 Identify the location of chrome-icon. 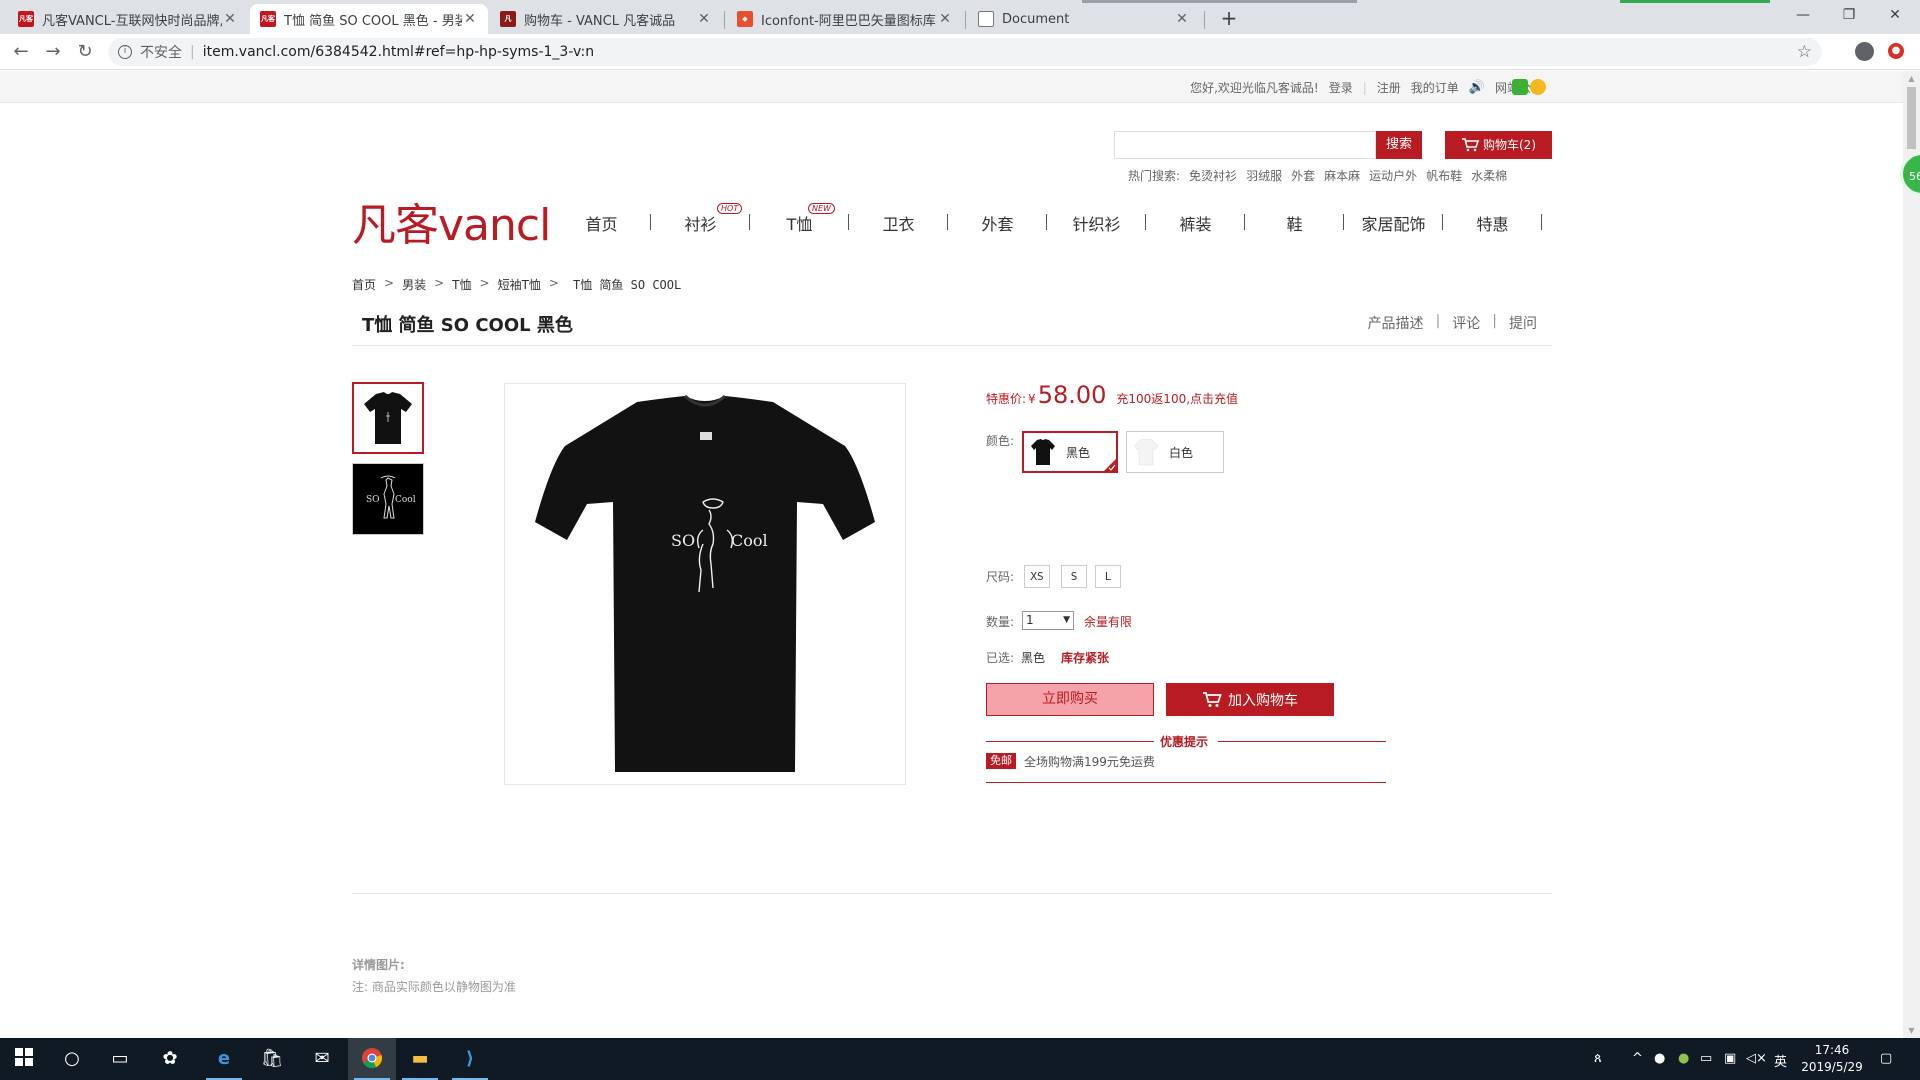
(372, 1059).